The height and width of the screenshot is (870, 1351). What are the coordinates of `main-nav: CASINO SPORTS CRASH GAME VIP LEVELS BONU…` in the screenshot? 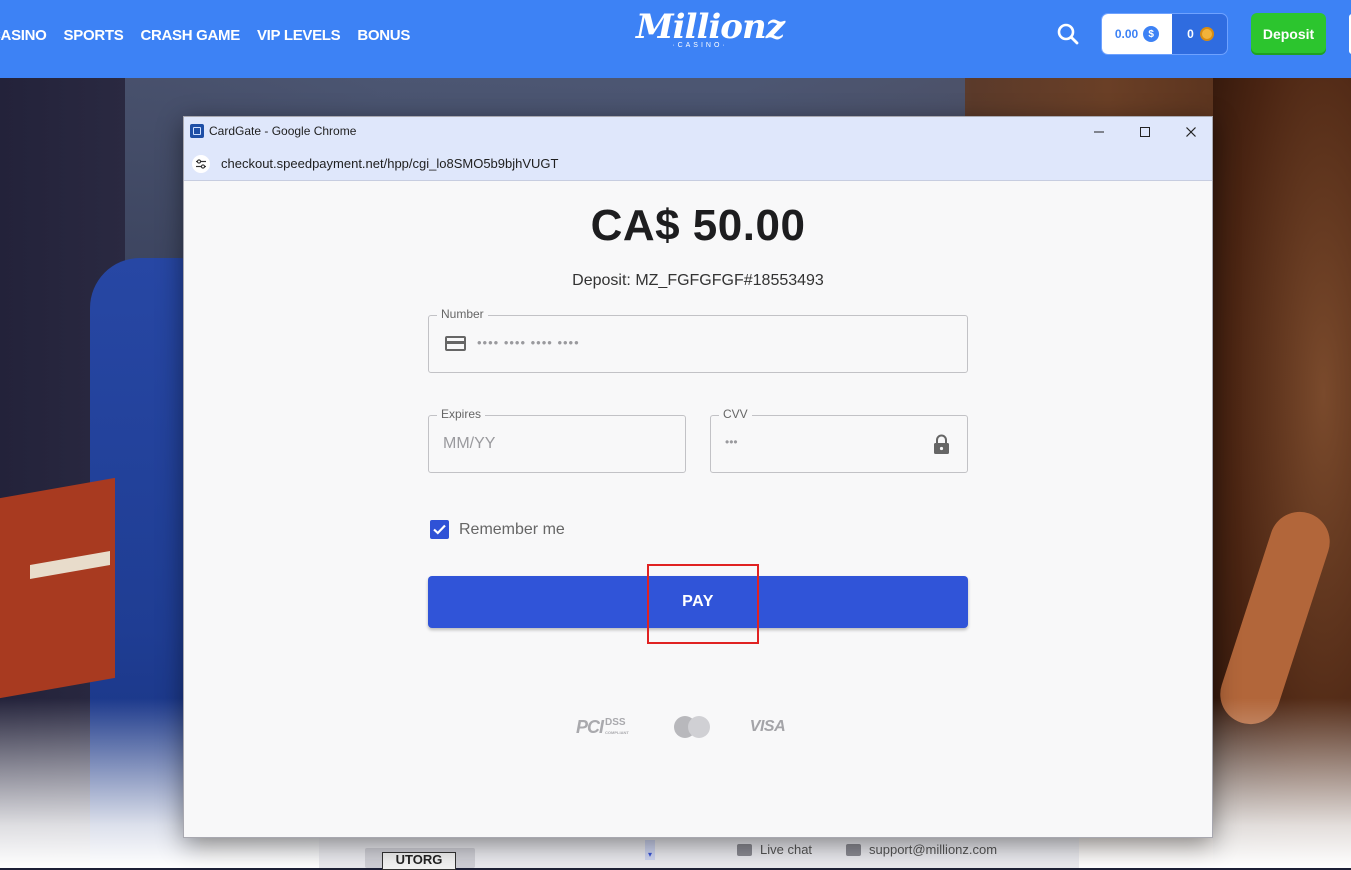 It's located at (213, 35).